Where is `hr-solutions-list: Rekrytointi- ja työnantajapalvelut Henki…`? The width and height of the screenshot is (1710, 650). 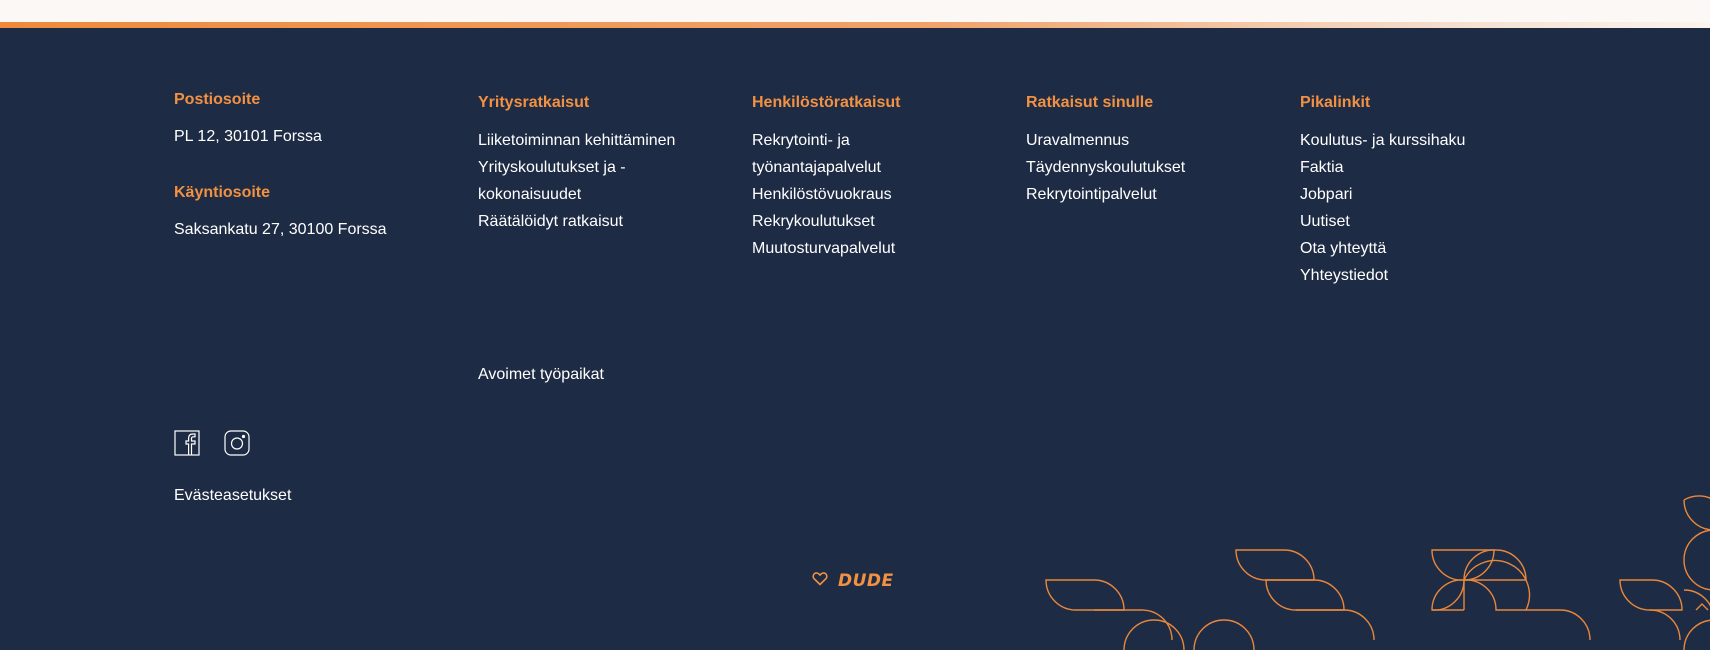
hr-solutions-list: Rekrytointi- ja työnantajapalvelut Henki… is located at coordinates (867, 194).